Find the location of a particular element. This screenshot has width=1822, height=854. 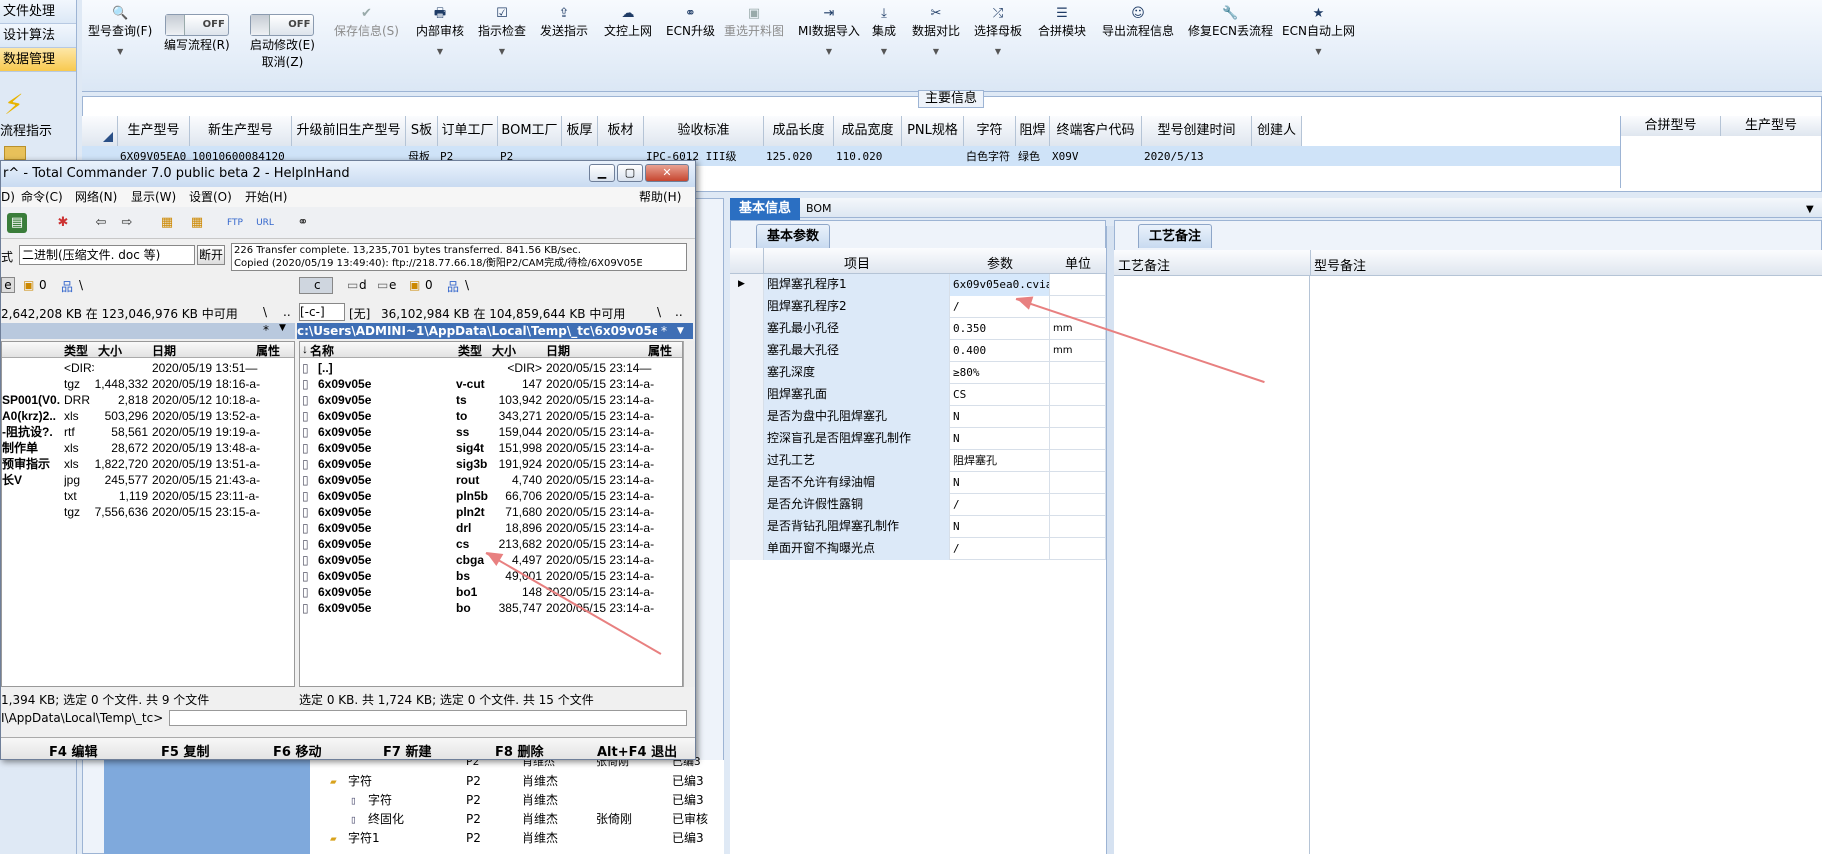

table-row: 塞孔最小孔径 0.350 mm is located at coordinates (918, 329).